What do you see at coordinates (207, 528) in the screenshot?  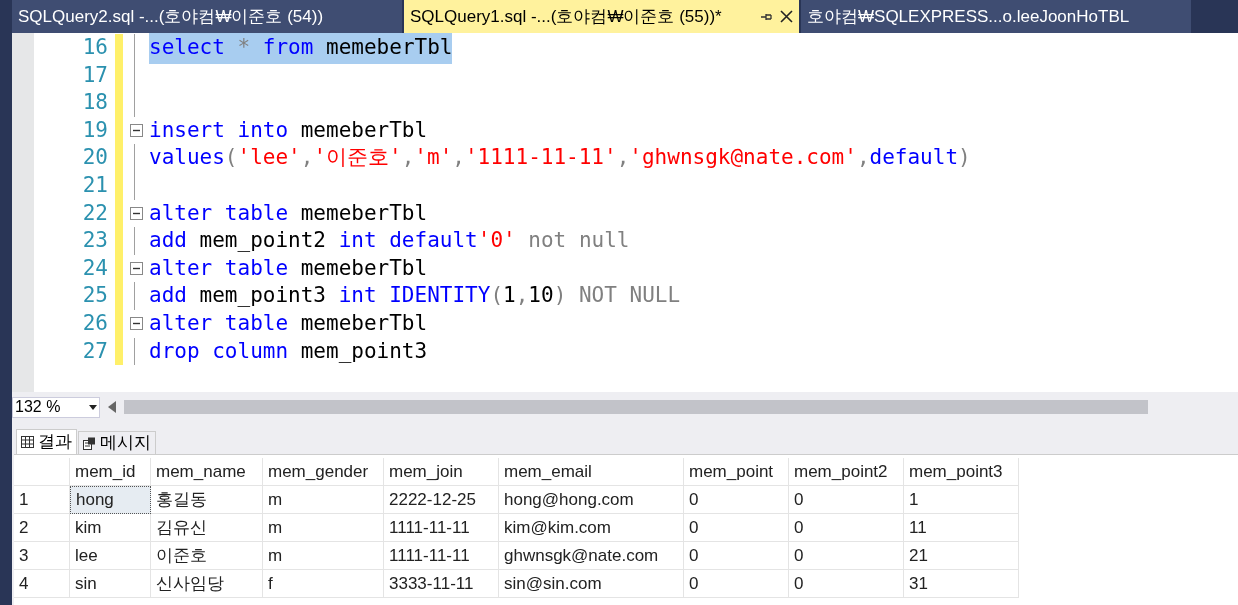 I see `table-cell: 김유신` at bounding box center [207, 528].